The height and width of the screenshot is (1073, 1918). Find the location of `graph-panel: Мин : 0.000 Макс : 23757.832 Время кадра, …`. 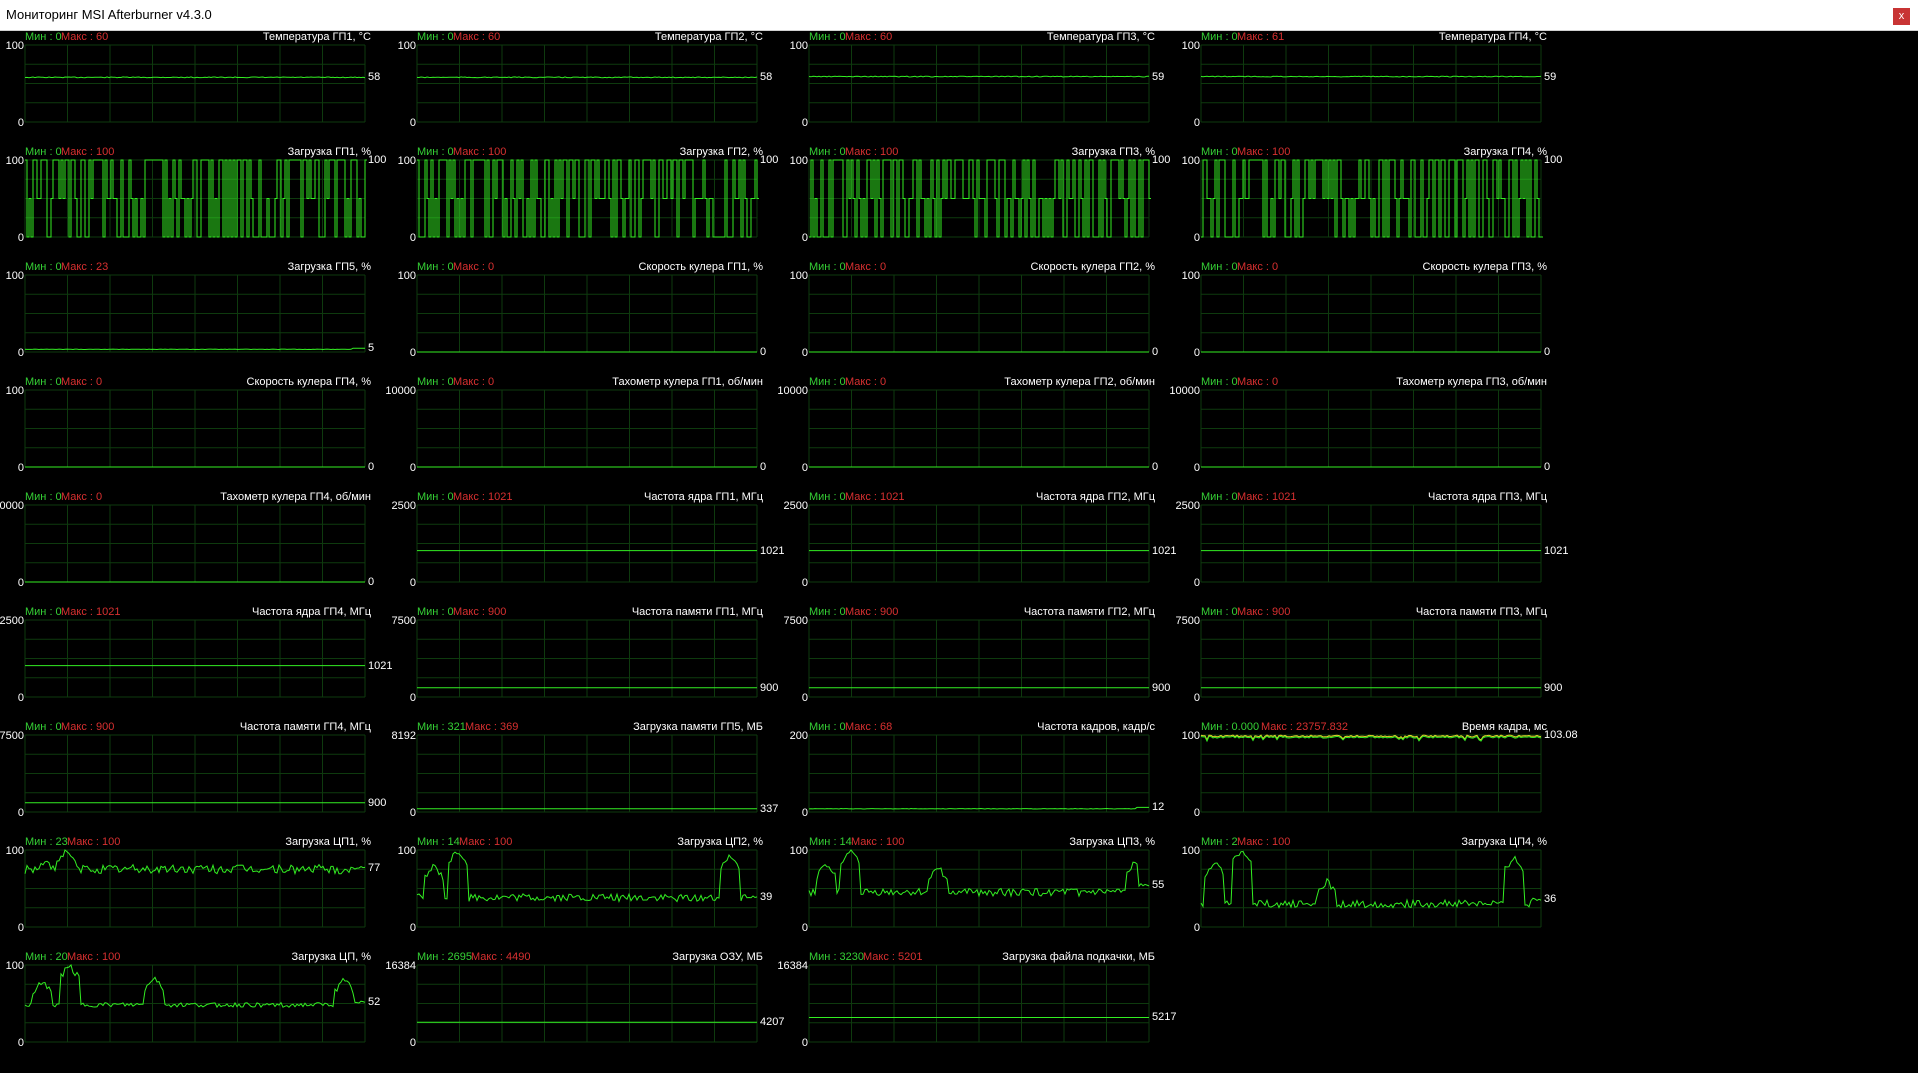

graph-panel: Мин : 0.000 Макс : 23757.832 Время кадра, … is located at coordinates (1415, 778).